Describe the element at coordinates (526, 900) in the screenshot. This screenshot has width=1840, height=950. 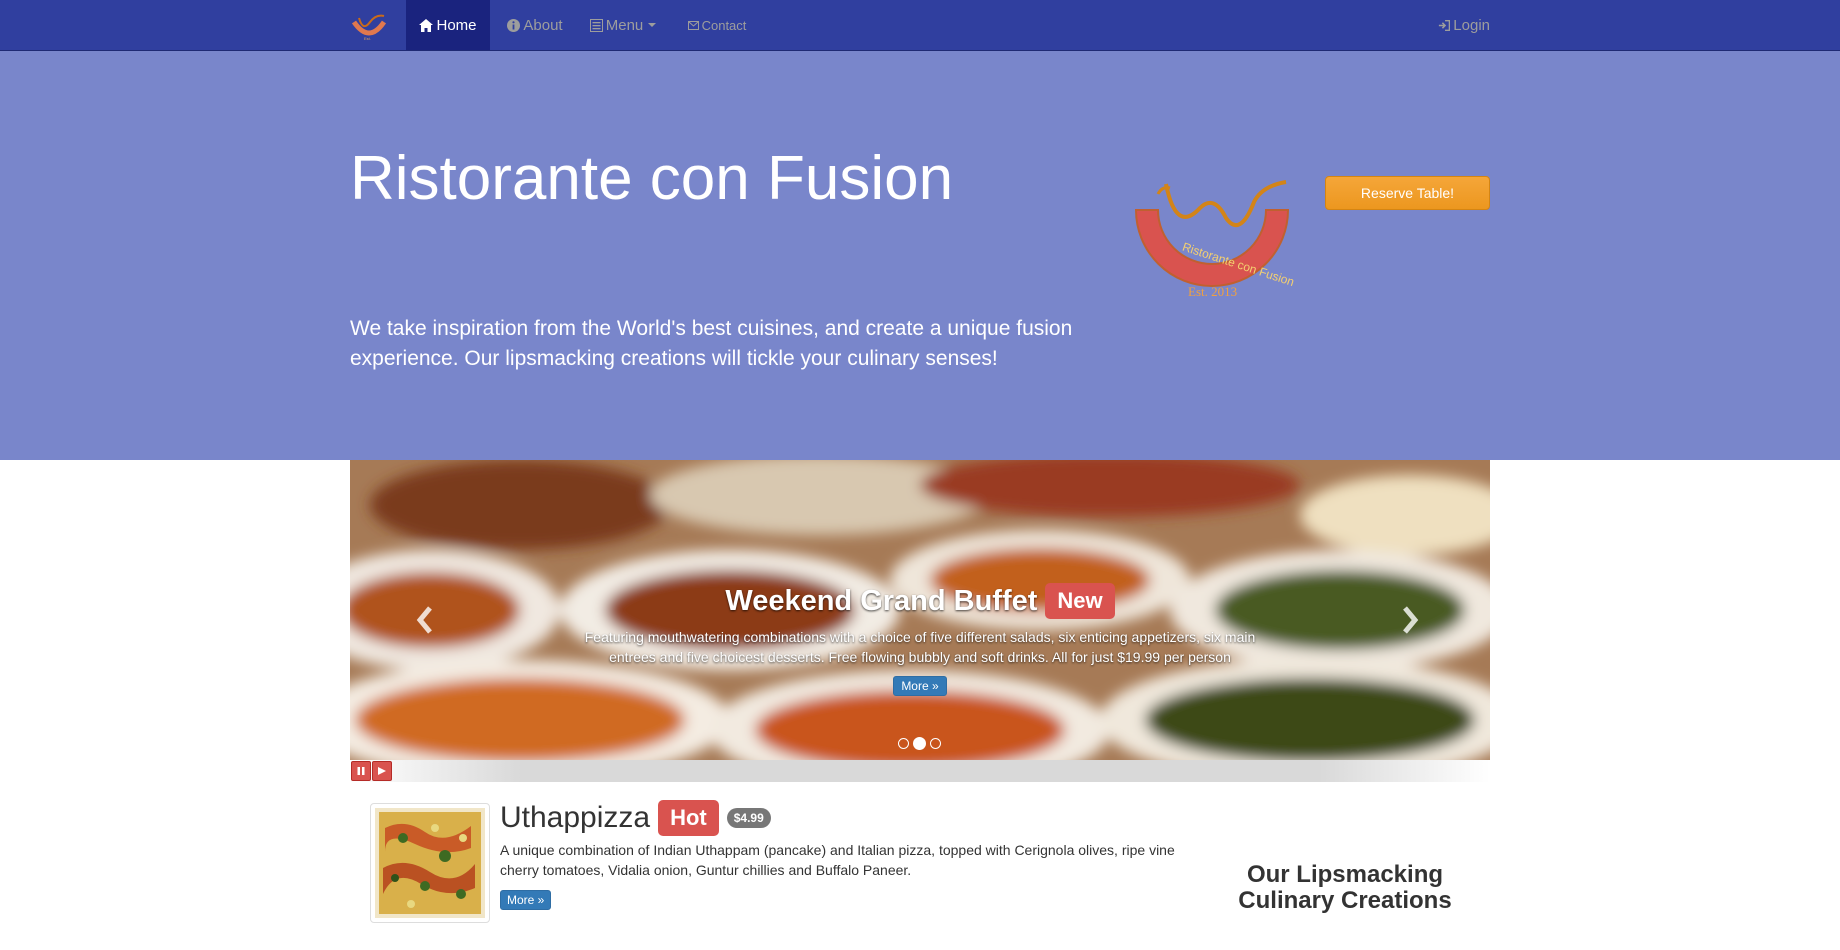
I see `featured-more-button: More »` at that location.